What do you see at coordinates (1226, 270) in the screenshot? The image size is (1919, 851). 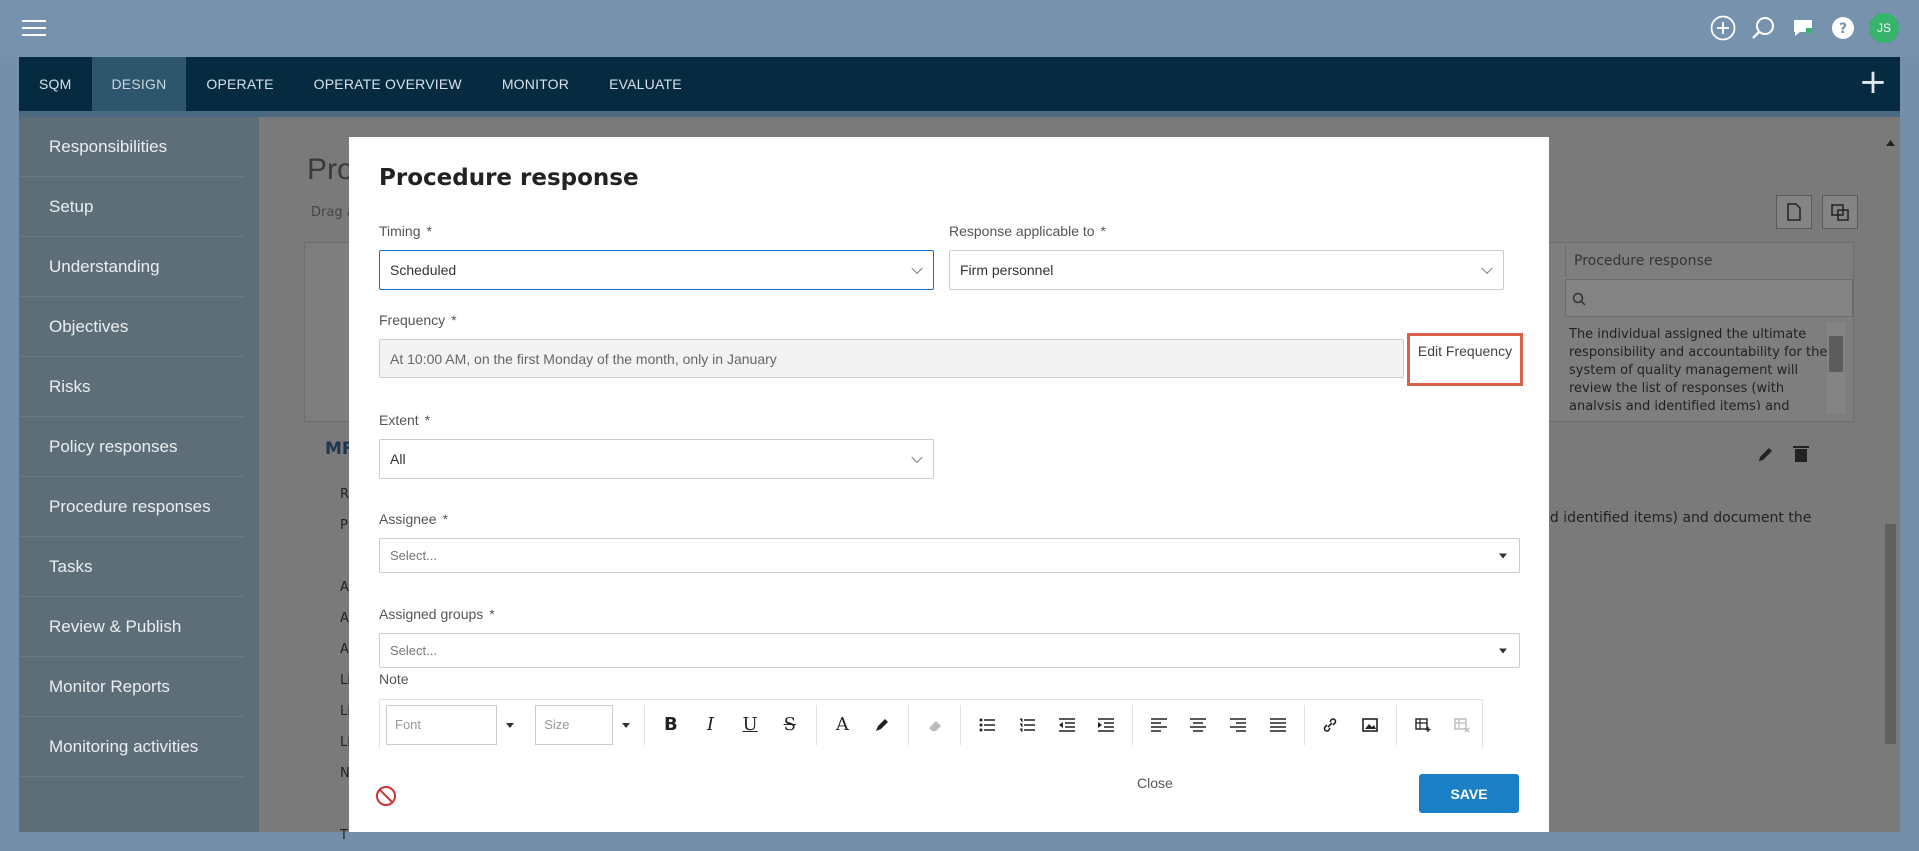 I see `response-applicable-select: Firm personnel` at bounding box center [1226, 270].